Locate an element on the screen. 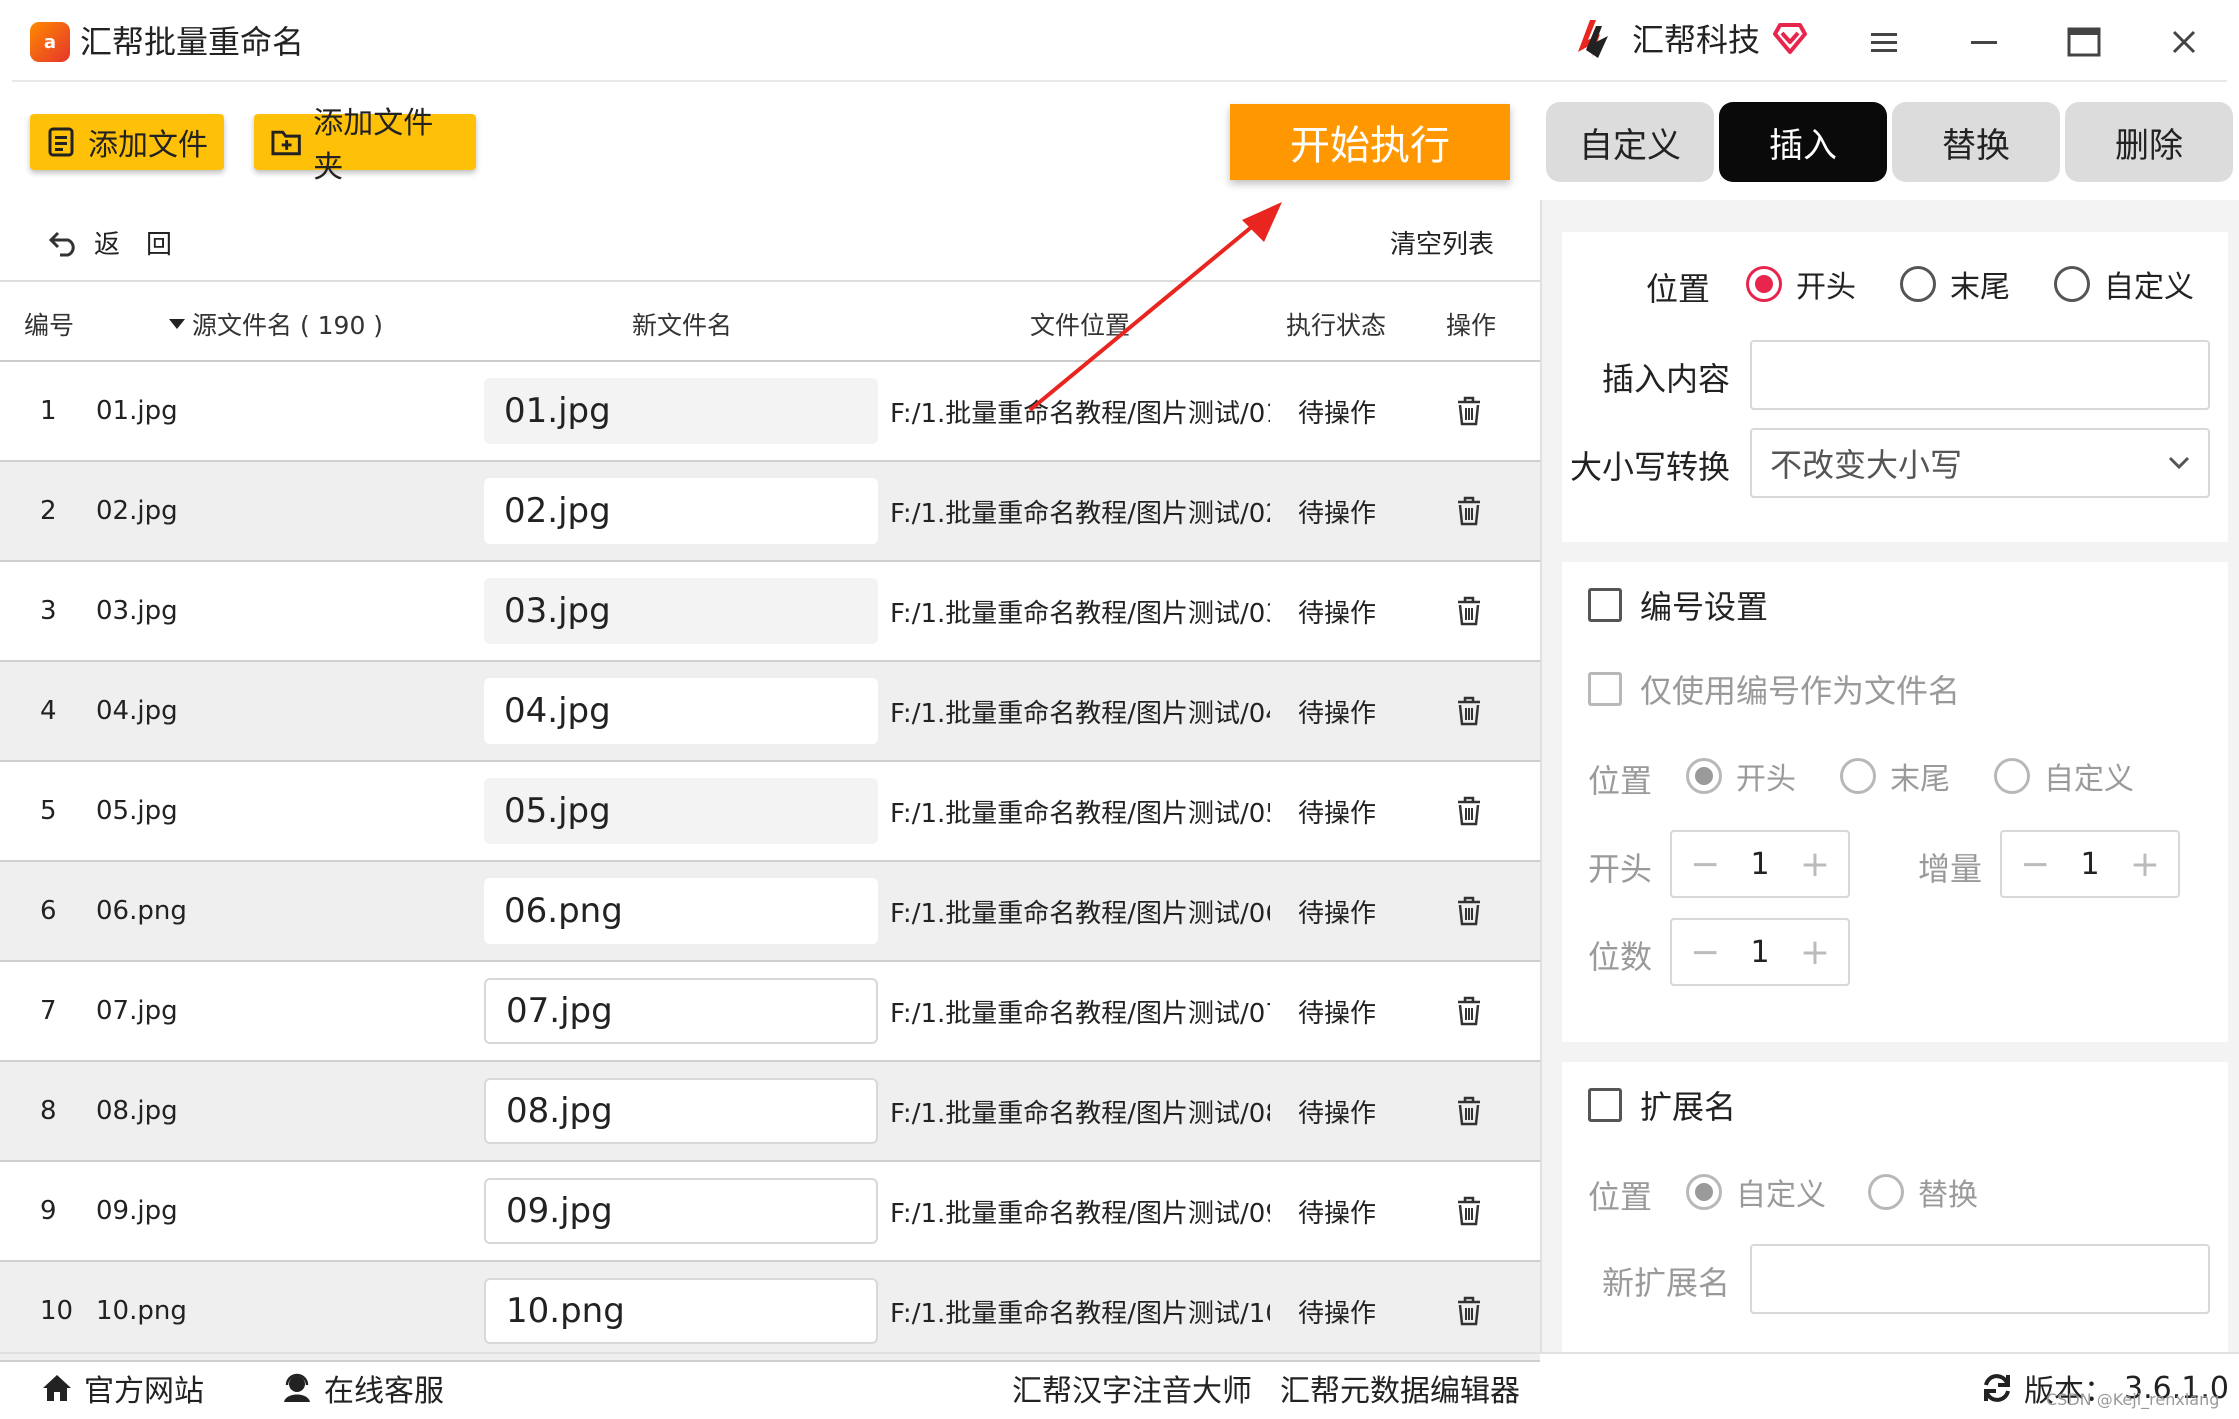 This screenshot has width=2239, height=1419. tab-insert: 插入 is located at coordinates (1803, 142).